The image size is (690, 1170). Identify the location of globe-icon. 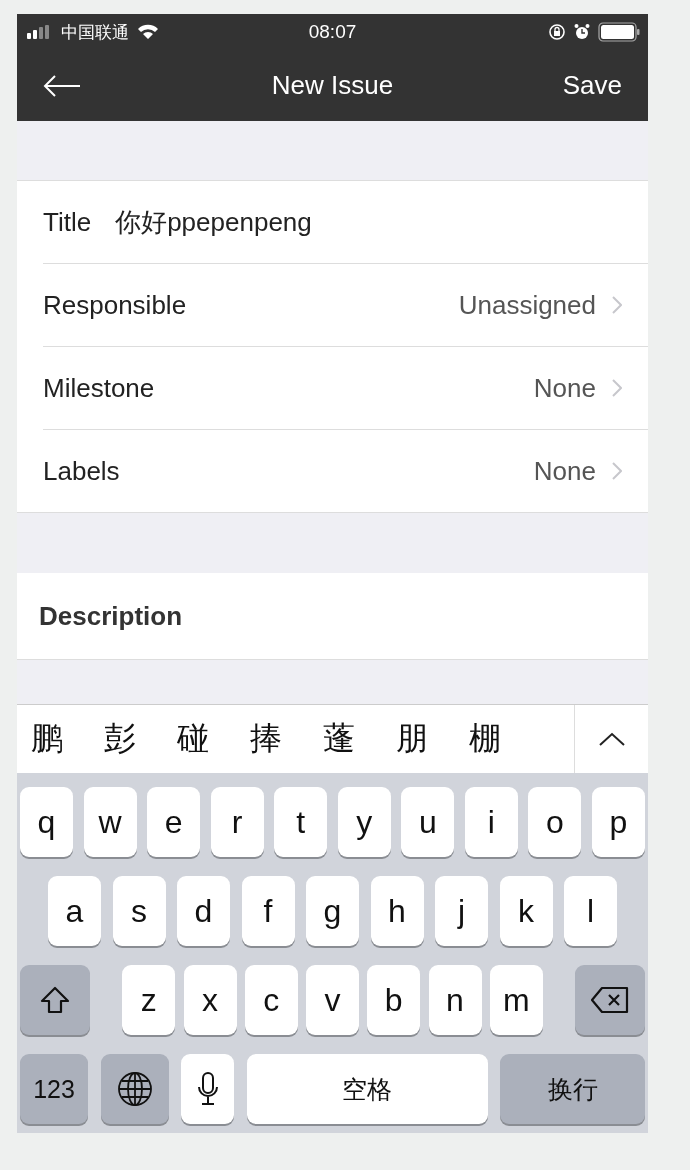
(134, 1089).